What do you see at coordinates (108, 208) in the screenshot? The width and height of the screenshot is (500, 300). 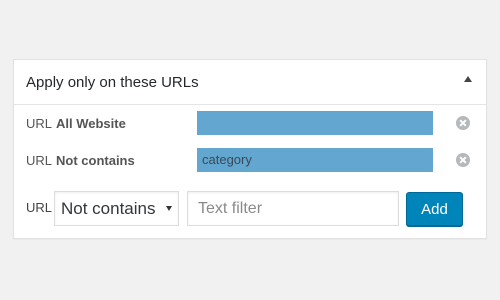 I see `condition-select-value: Not contains` at bounding box center [108, 208].